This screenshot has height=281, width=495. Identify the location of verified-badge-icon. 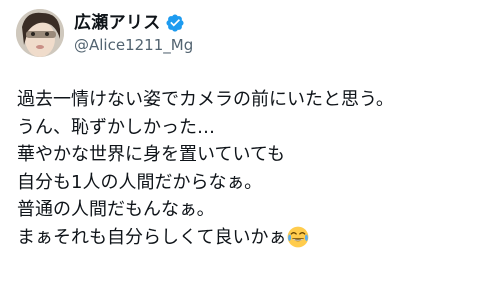
(175, 23).